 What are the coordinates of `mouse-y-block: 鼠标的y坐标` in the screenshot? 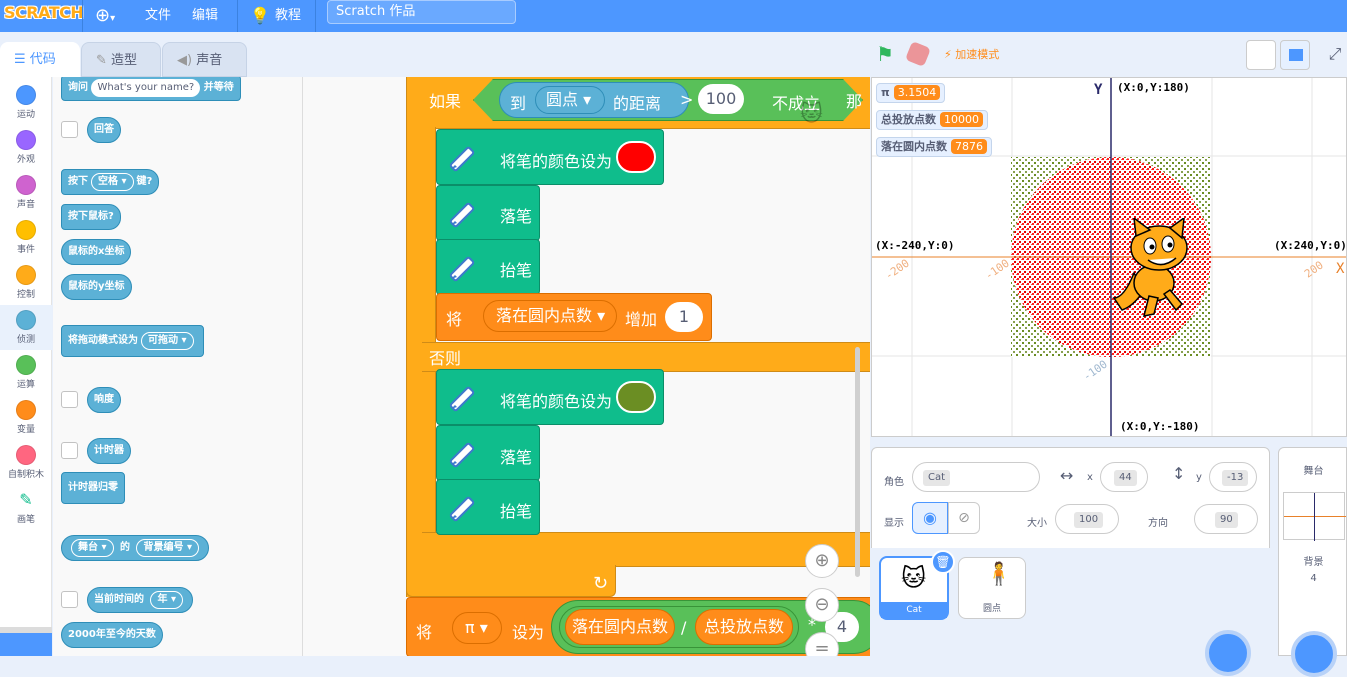 It's located at (96, 287).